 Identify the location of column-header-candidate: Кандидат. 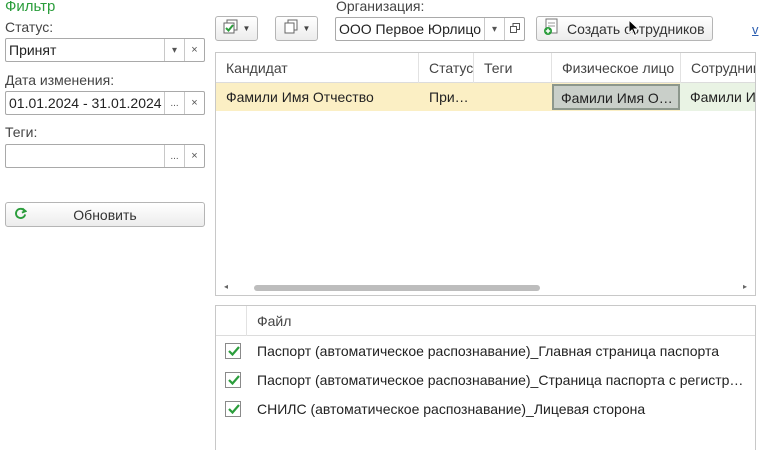
(317, 68).